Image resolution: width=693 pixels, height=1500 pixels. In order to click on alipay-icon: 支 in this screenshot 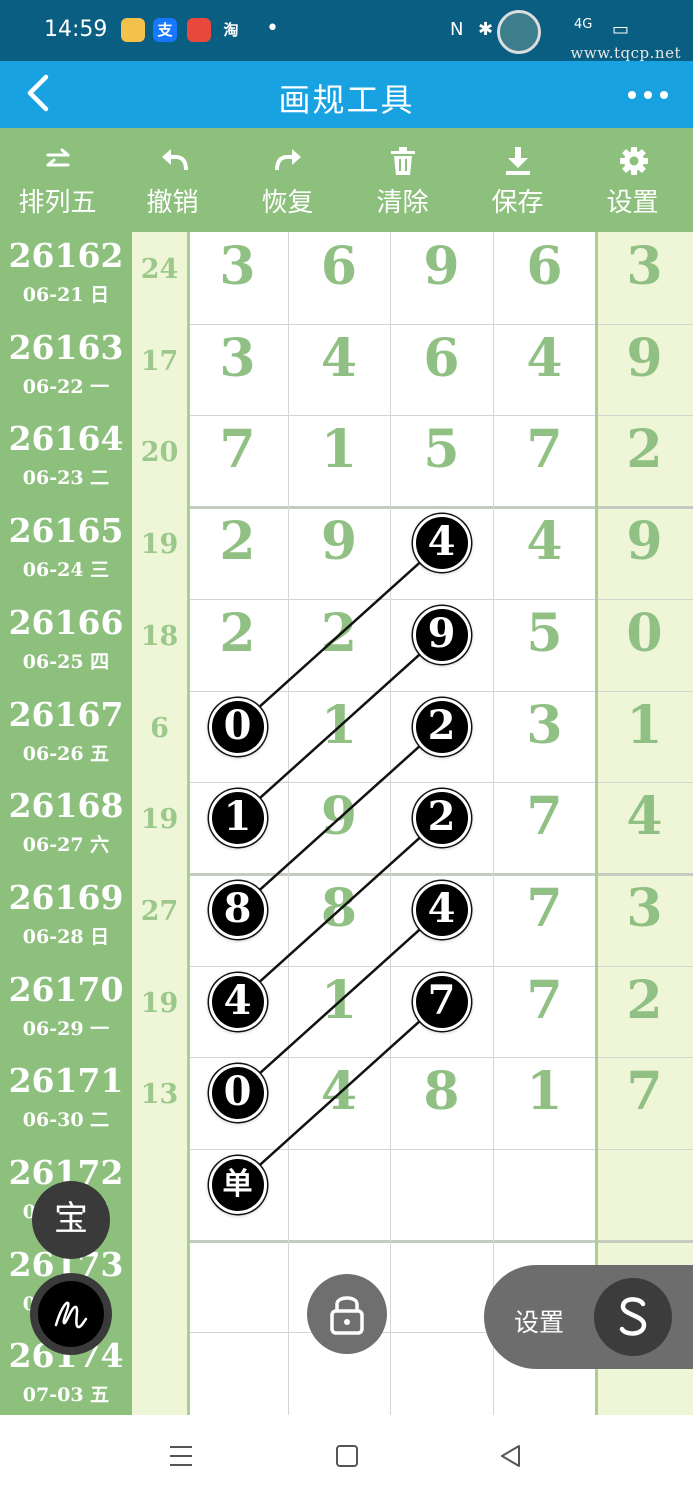, I will do `click(165, 30)`.